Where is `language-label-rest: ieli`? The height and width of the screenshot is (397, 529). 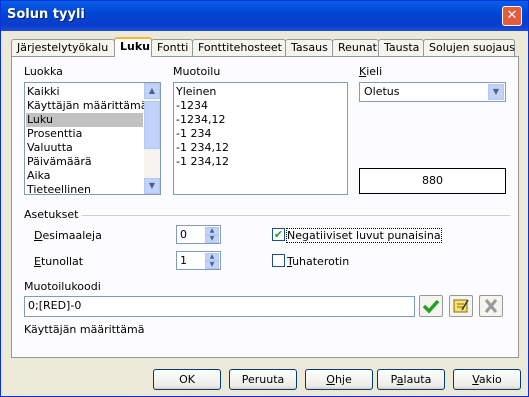 language-label-rest: ieli is located at coordinates (374, 71).